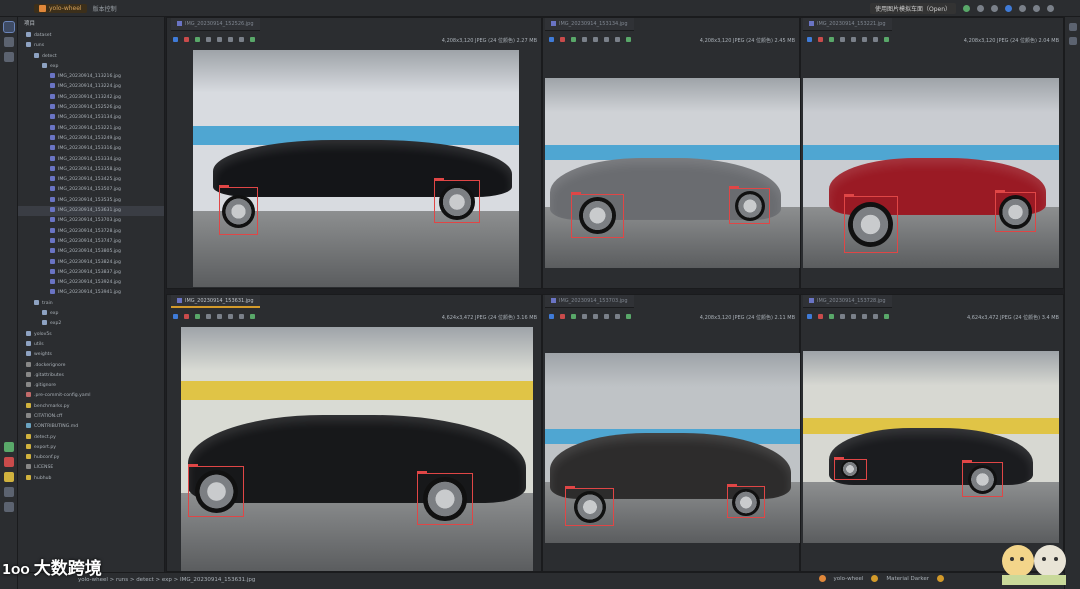  What do you see at coordinates (91, 221) in the screenshot?
I see `tree-item: IMG_20230914_153703.jpg` at bounding box center [91, 221].